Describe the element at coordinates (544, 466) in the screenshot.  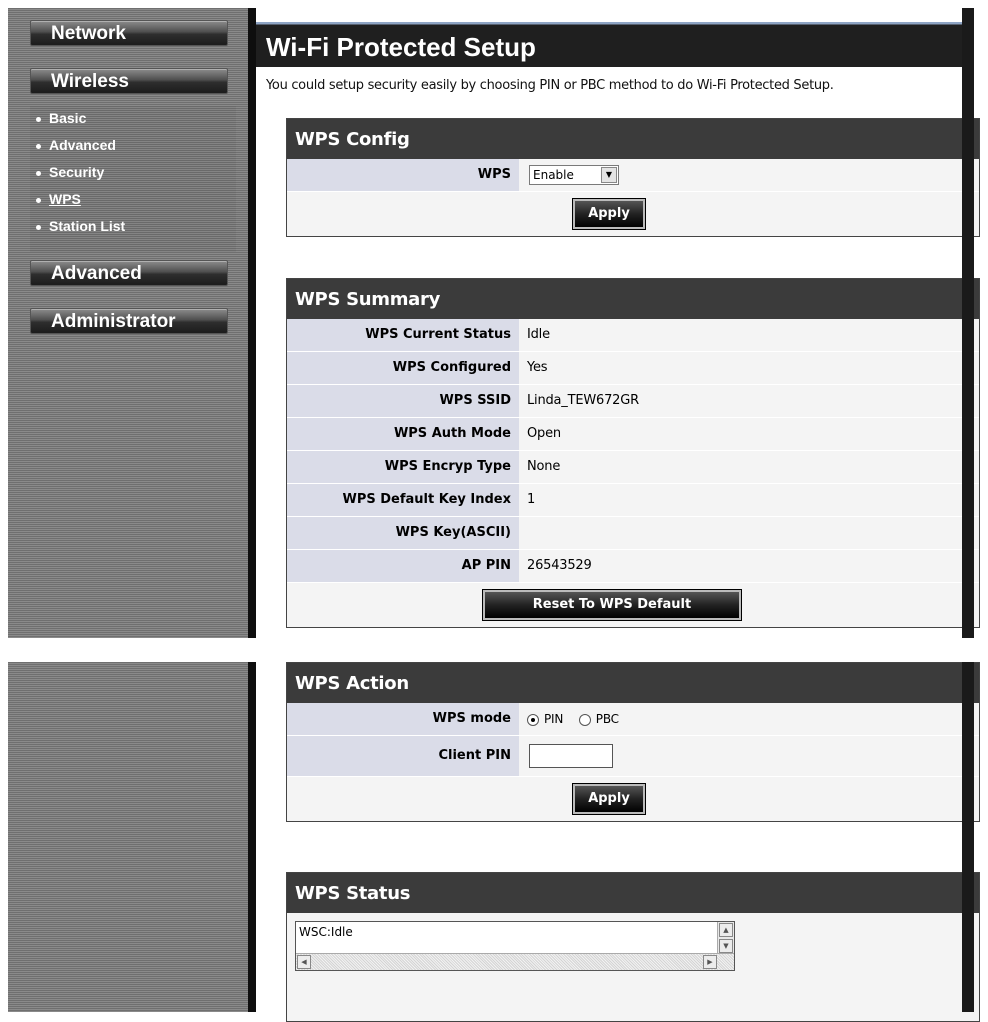
I see `summary-value: None` at that location.